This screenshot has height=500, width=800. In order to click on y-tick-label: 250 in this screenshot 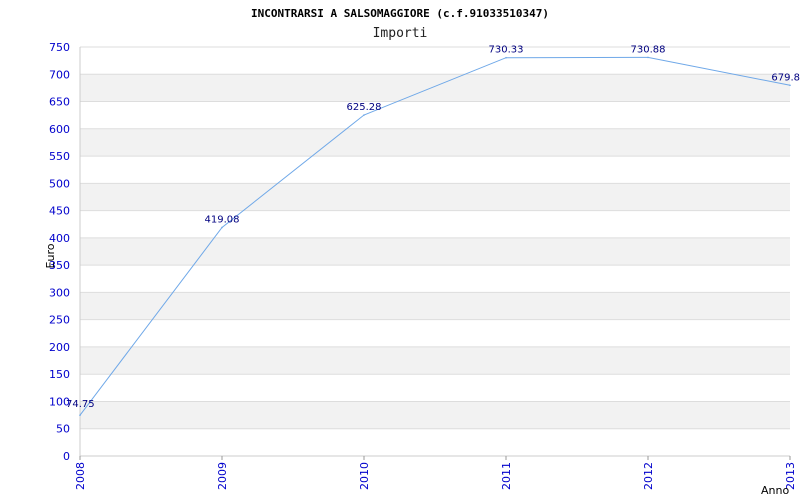, I will do `click(59, 320)`.